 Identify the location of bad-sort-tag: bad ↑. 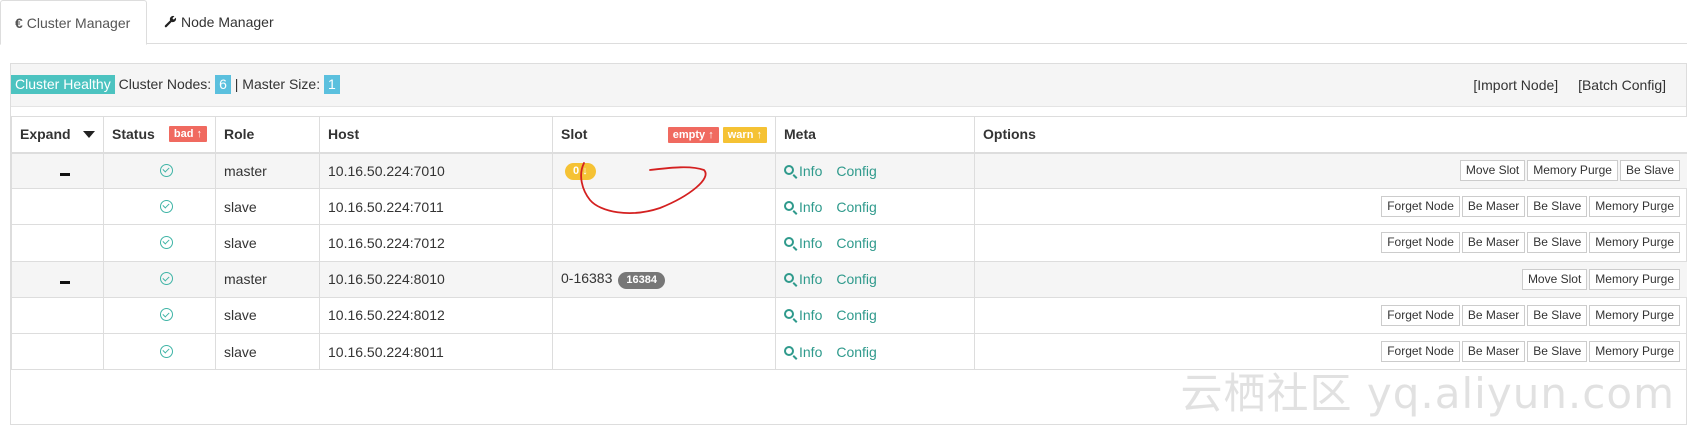
(187, 134).